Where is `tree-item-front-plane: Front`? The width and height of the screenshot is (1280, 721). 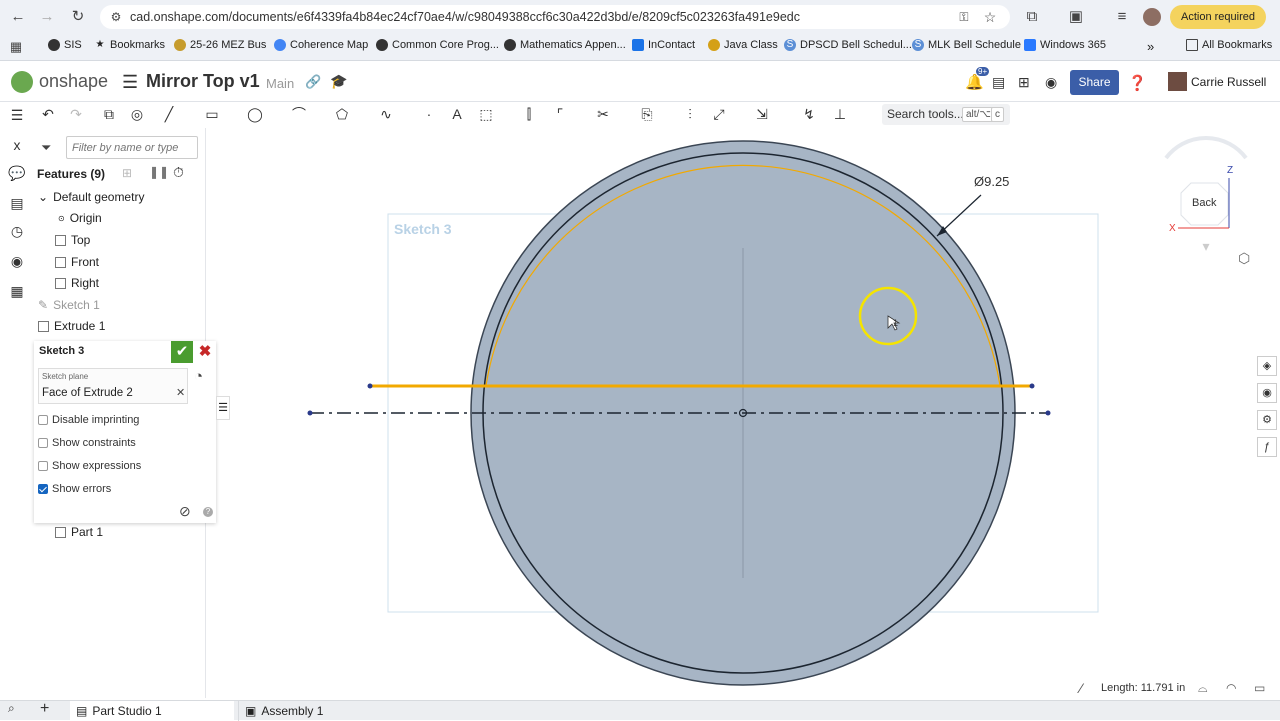 tree-item-front-plane: Front is located at coordinates (77, 262).